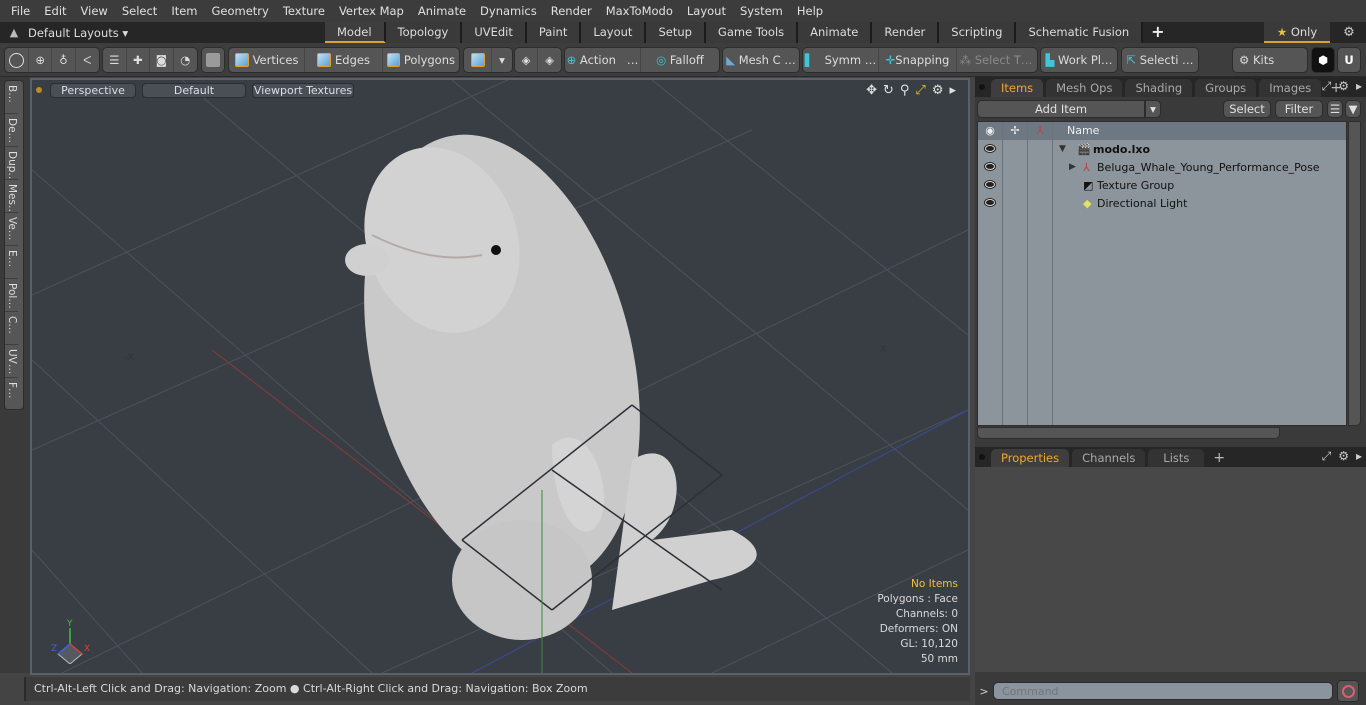 The image size is (1366, 705). I want to click on funnel-filter-icon: ▼, so click(1353, 109).